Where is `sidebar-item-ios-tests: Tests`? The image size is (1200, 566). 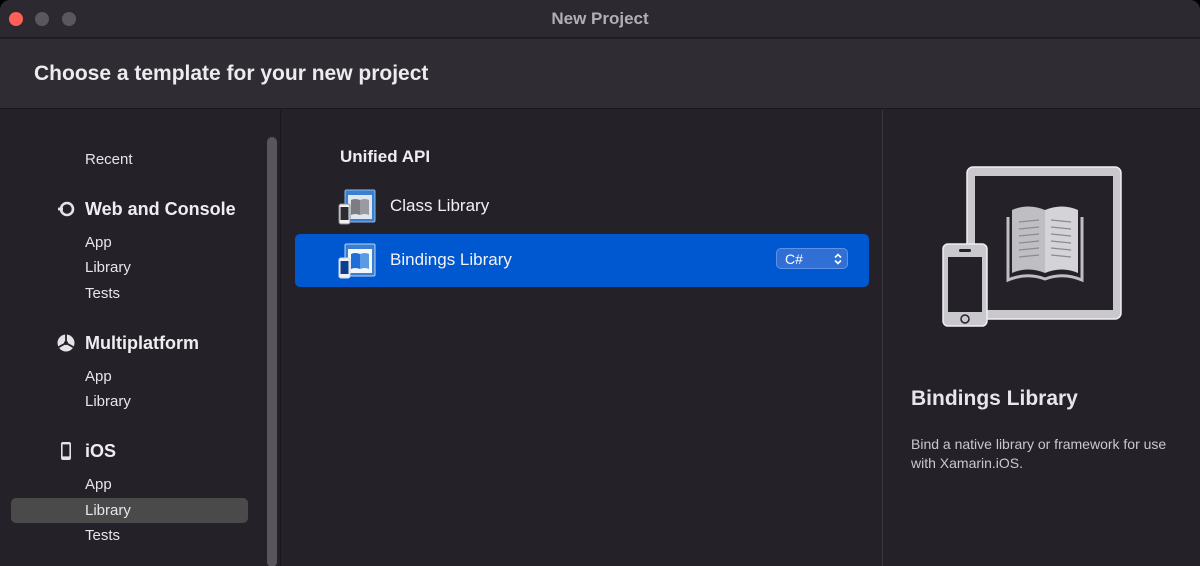 sidebar-item-ios-tests: Tests is located at coordinates (102, 535).